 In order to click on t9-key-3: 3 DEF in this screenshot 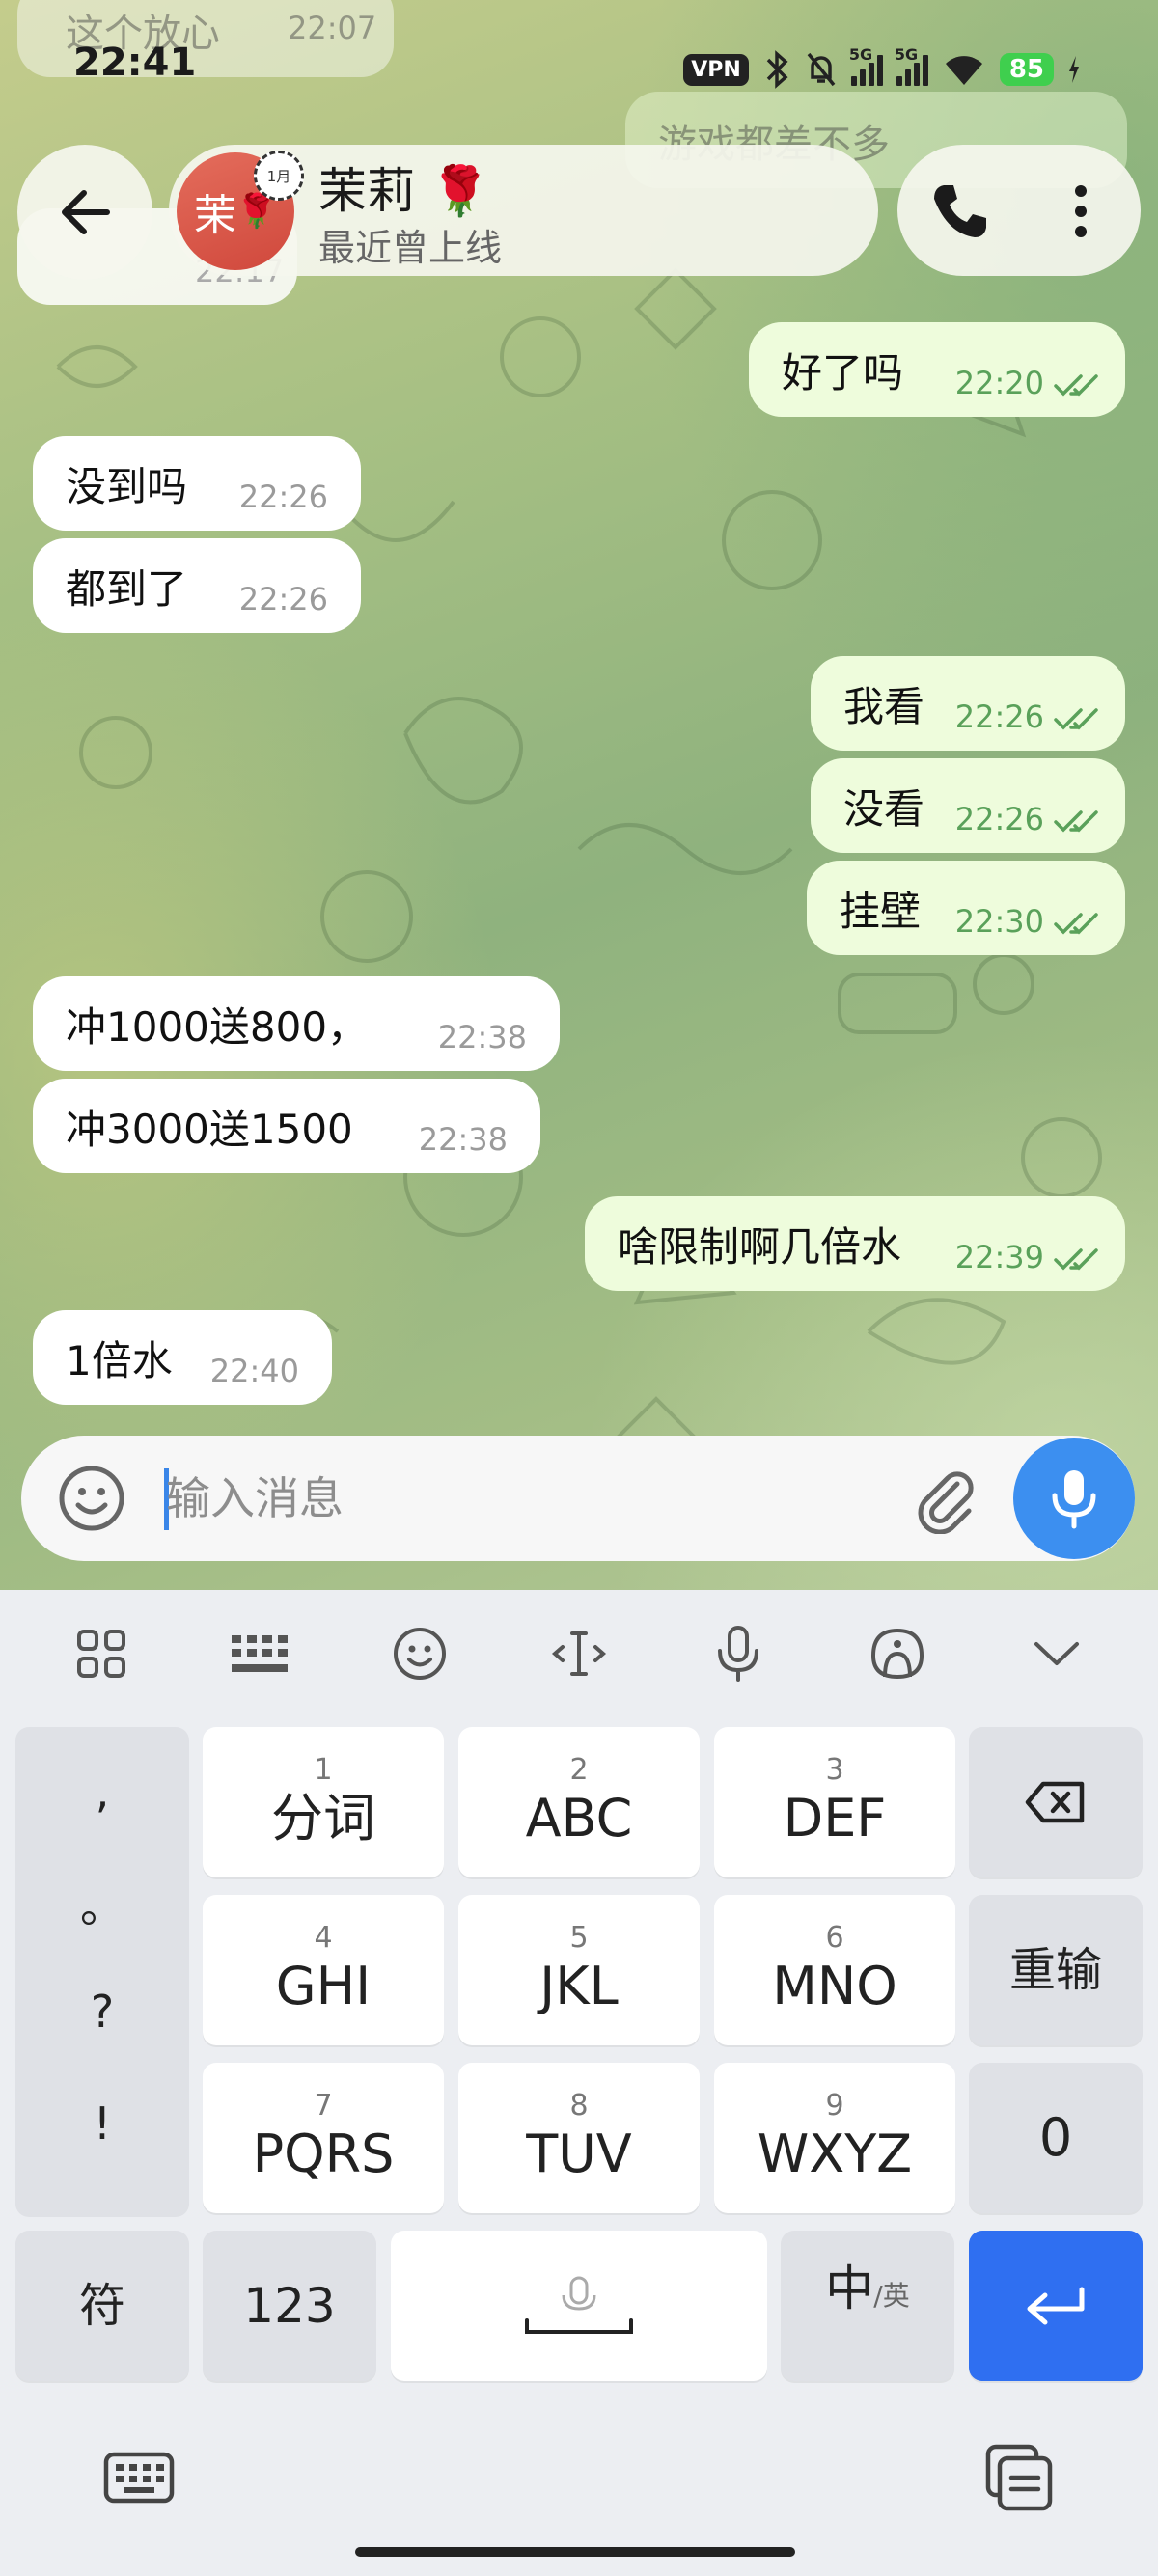, I will do `click(834, 1802)`.